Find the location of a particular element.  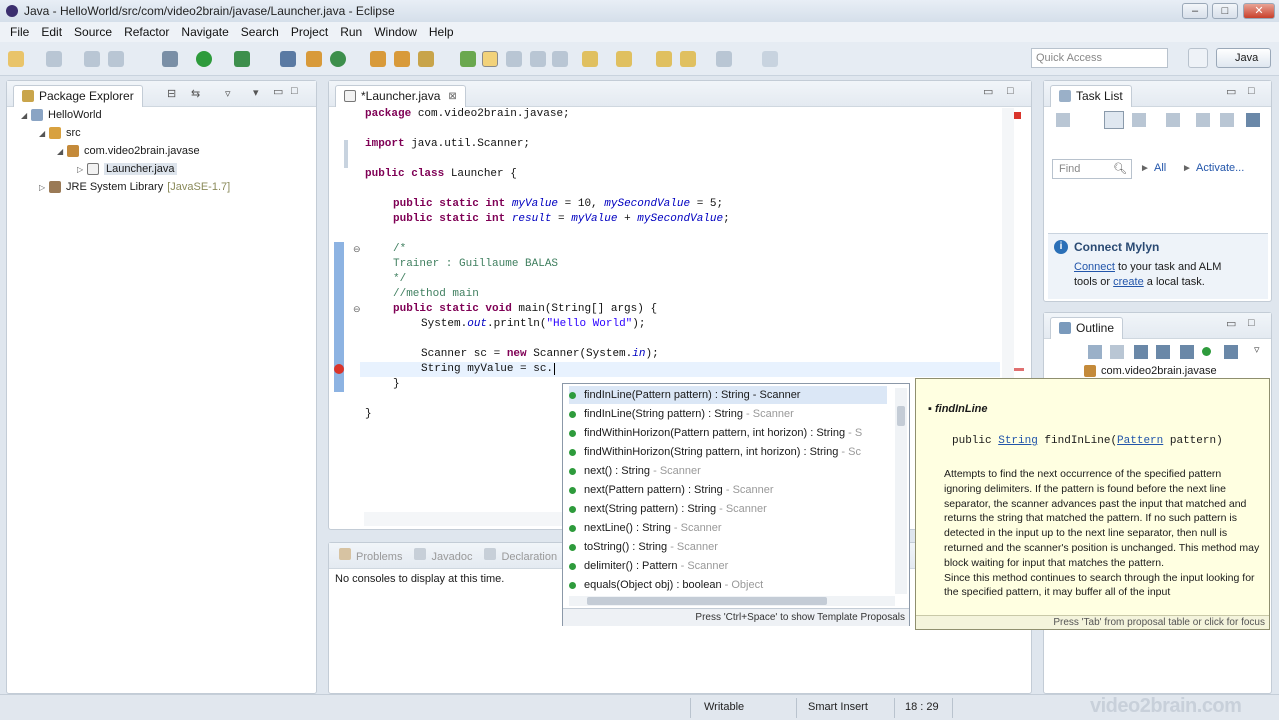

maximize-editor-icon: □ is located at coordinates (1010, 91).